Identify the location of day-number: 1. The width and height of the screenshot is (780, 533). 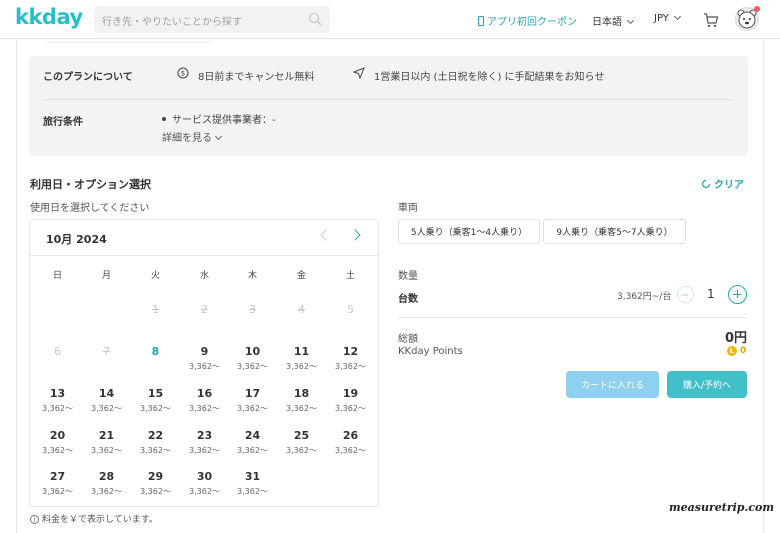
(155, 309).